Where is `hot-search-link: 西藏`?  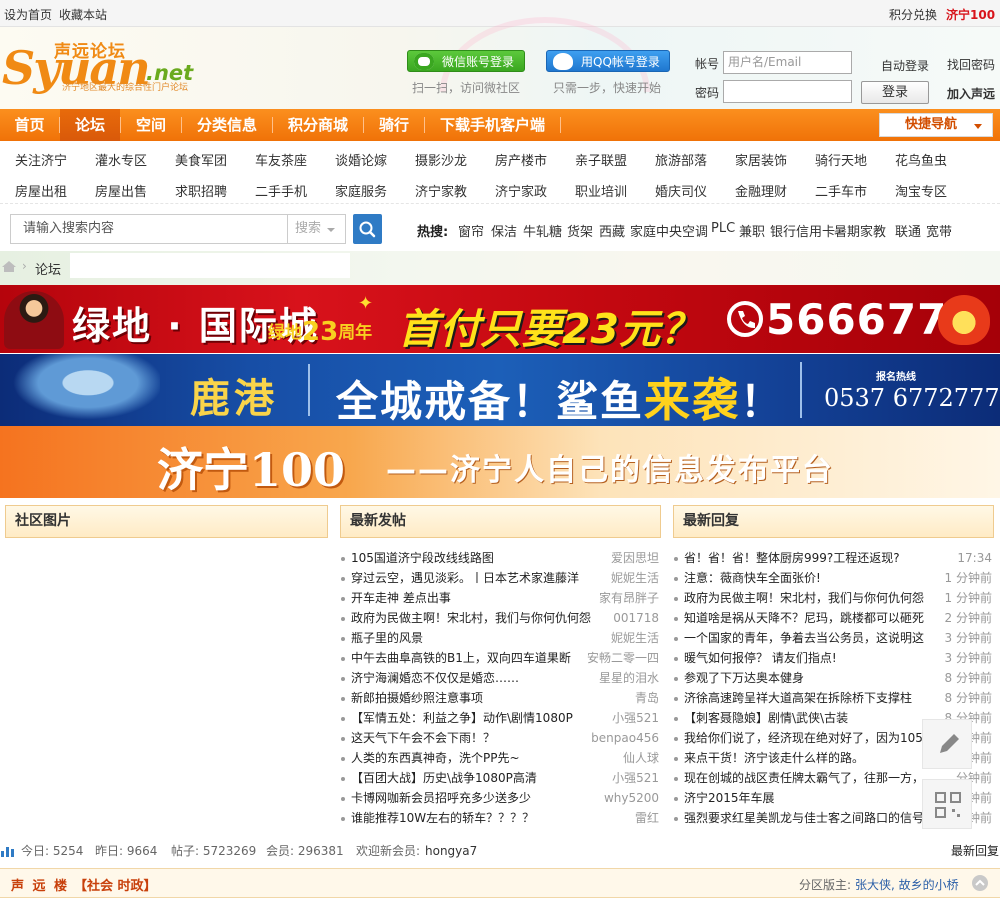
hot-search-link: 西藏 is located at coordinates (612, 230).